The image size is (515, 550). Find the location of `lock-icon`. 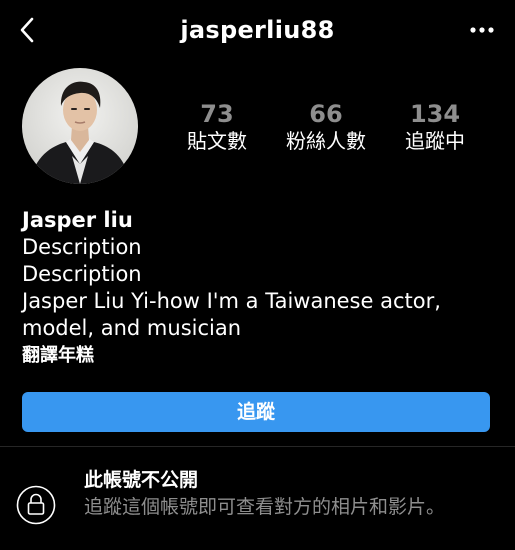

lock-icon is located at coordinates (36, 505).